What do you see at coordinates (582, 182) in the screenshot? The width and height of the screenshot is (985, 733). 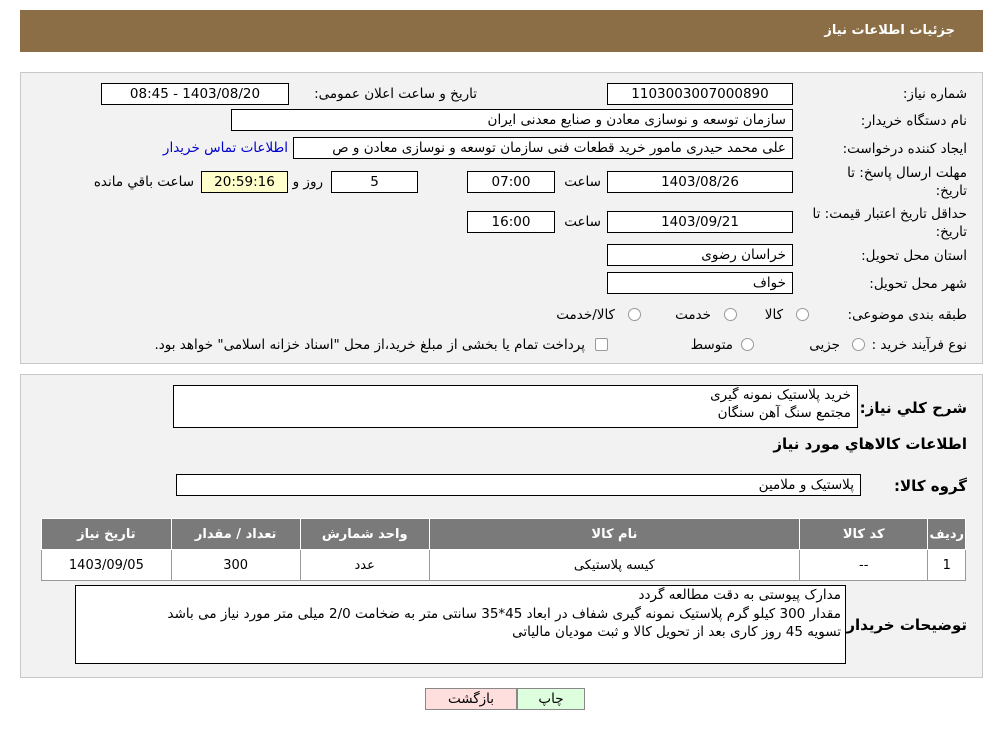 I see `deadline-time-label: ساعت` at bounding box center [582, 182].